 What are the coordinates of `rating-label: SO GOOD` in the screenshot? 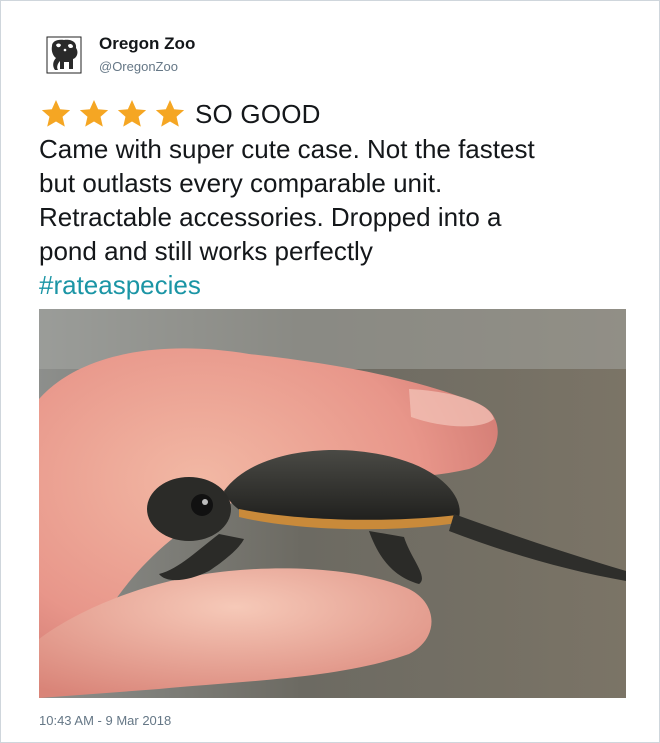 It's located at (258, 113).